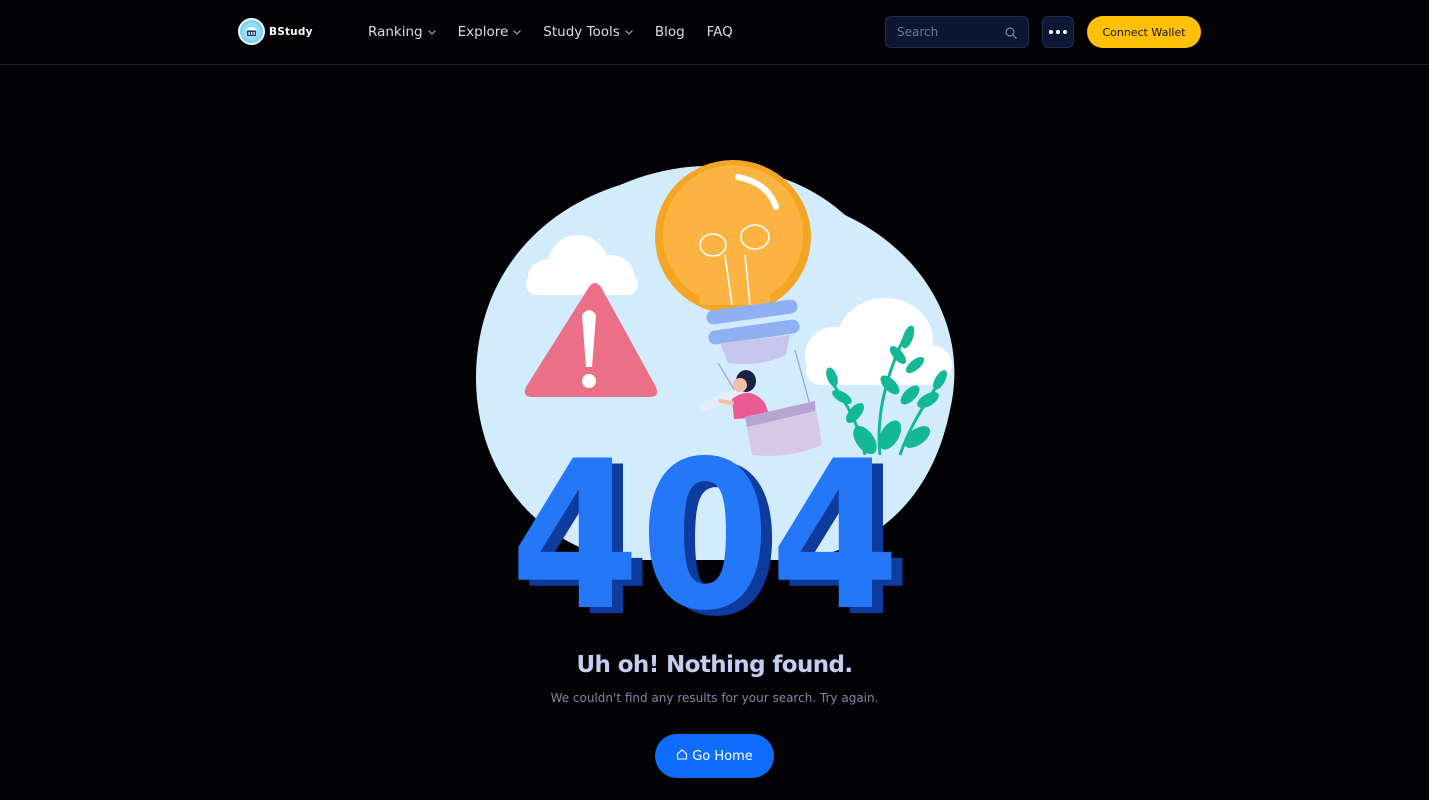 The image size is (1429, 800). Describe the element at coordinates (1144, 32) in the screenshot. I see `connect-wallet-button: Connect Wallet` at that location.